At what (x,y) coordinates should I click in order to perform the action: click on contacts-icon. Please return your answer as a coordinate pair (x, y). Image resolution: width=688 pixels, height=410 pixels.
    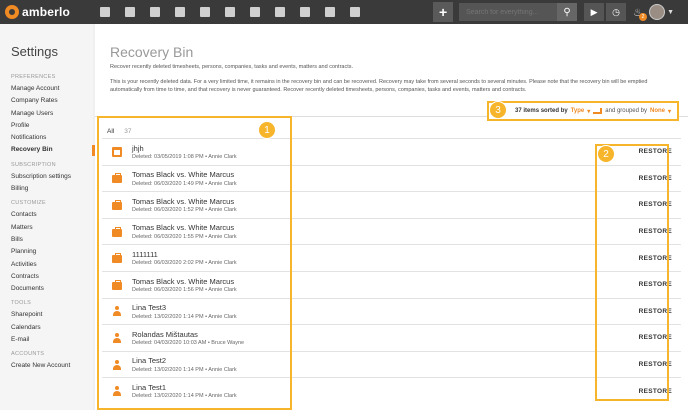
    Looking at the image, I should click on (129, 12).